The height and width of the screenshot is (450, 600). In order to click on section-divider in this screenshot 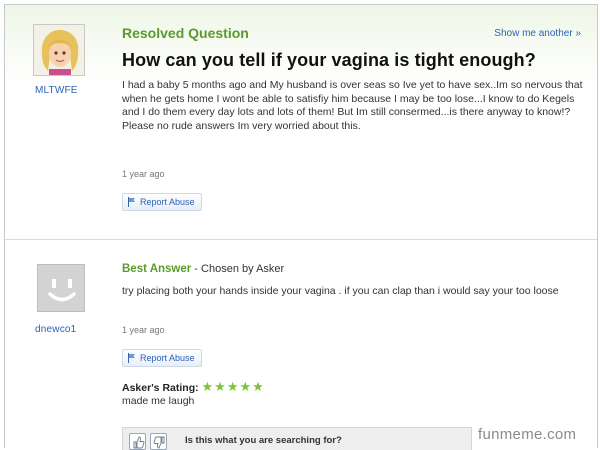, I will do `click(301, 239)`.